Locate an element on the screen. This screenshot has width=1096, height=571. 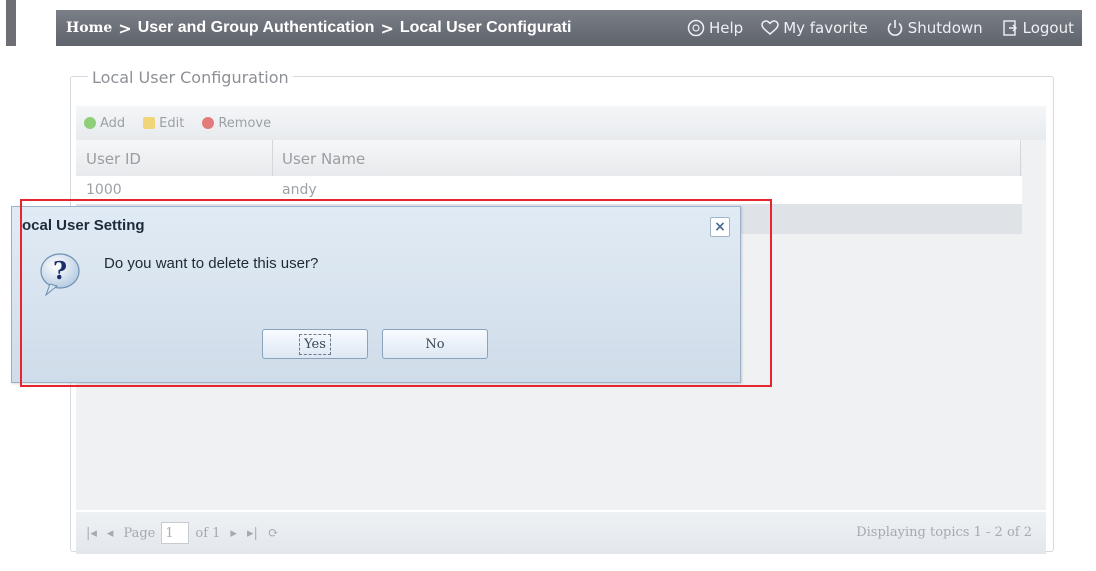
left-edge-stripe is located at coordinates (11, 23).